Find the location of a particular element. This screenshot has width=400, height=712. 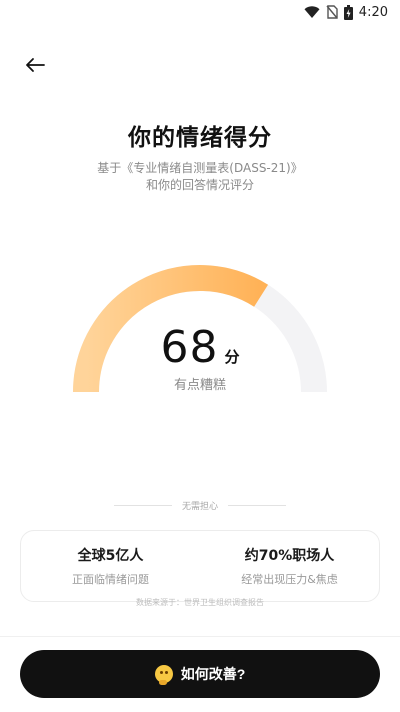

stat-desc: 经常出现压力&焦虑 is located at coordinates (289, 579).